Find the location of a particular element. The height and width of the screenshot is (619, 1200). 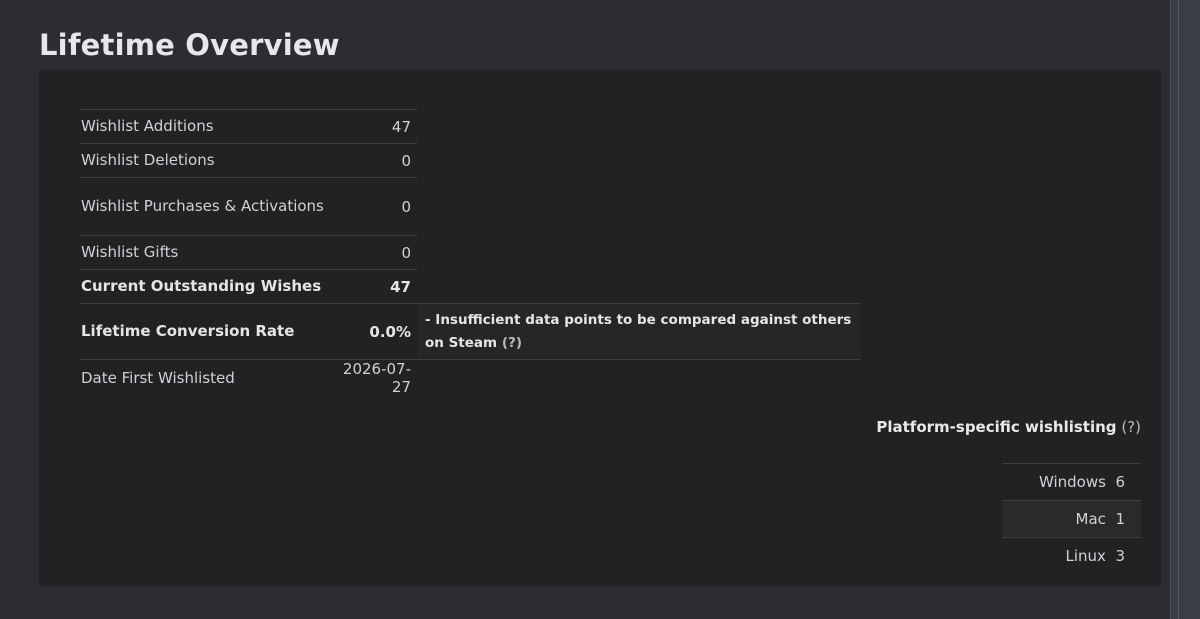

stat-value: 0.0% is located at coordinates (375, 331).